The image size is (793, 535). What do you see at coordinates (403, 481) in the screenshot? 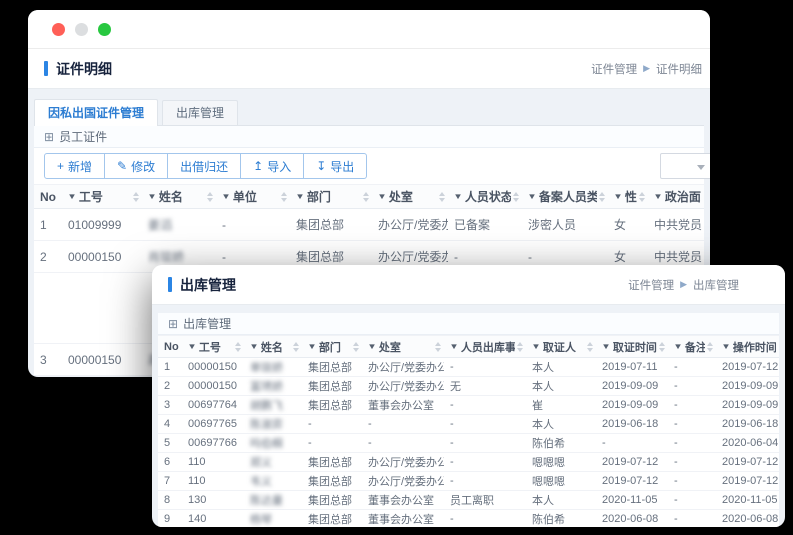
I see `cell-chushi: 办公厅/党委办公室` at bounding box center [403, 481].